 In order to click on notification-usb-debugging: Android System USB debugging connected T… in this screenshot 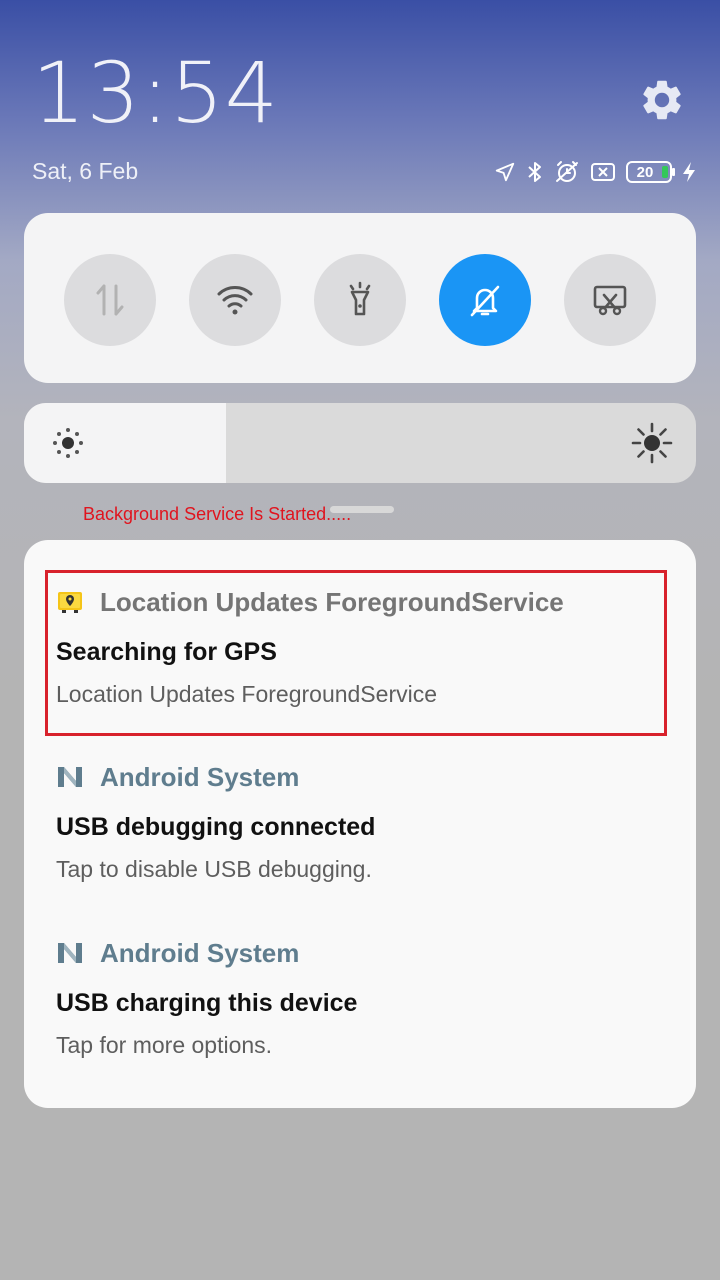, I will do `click(361, 821)`.